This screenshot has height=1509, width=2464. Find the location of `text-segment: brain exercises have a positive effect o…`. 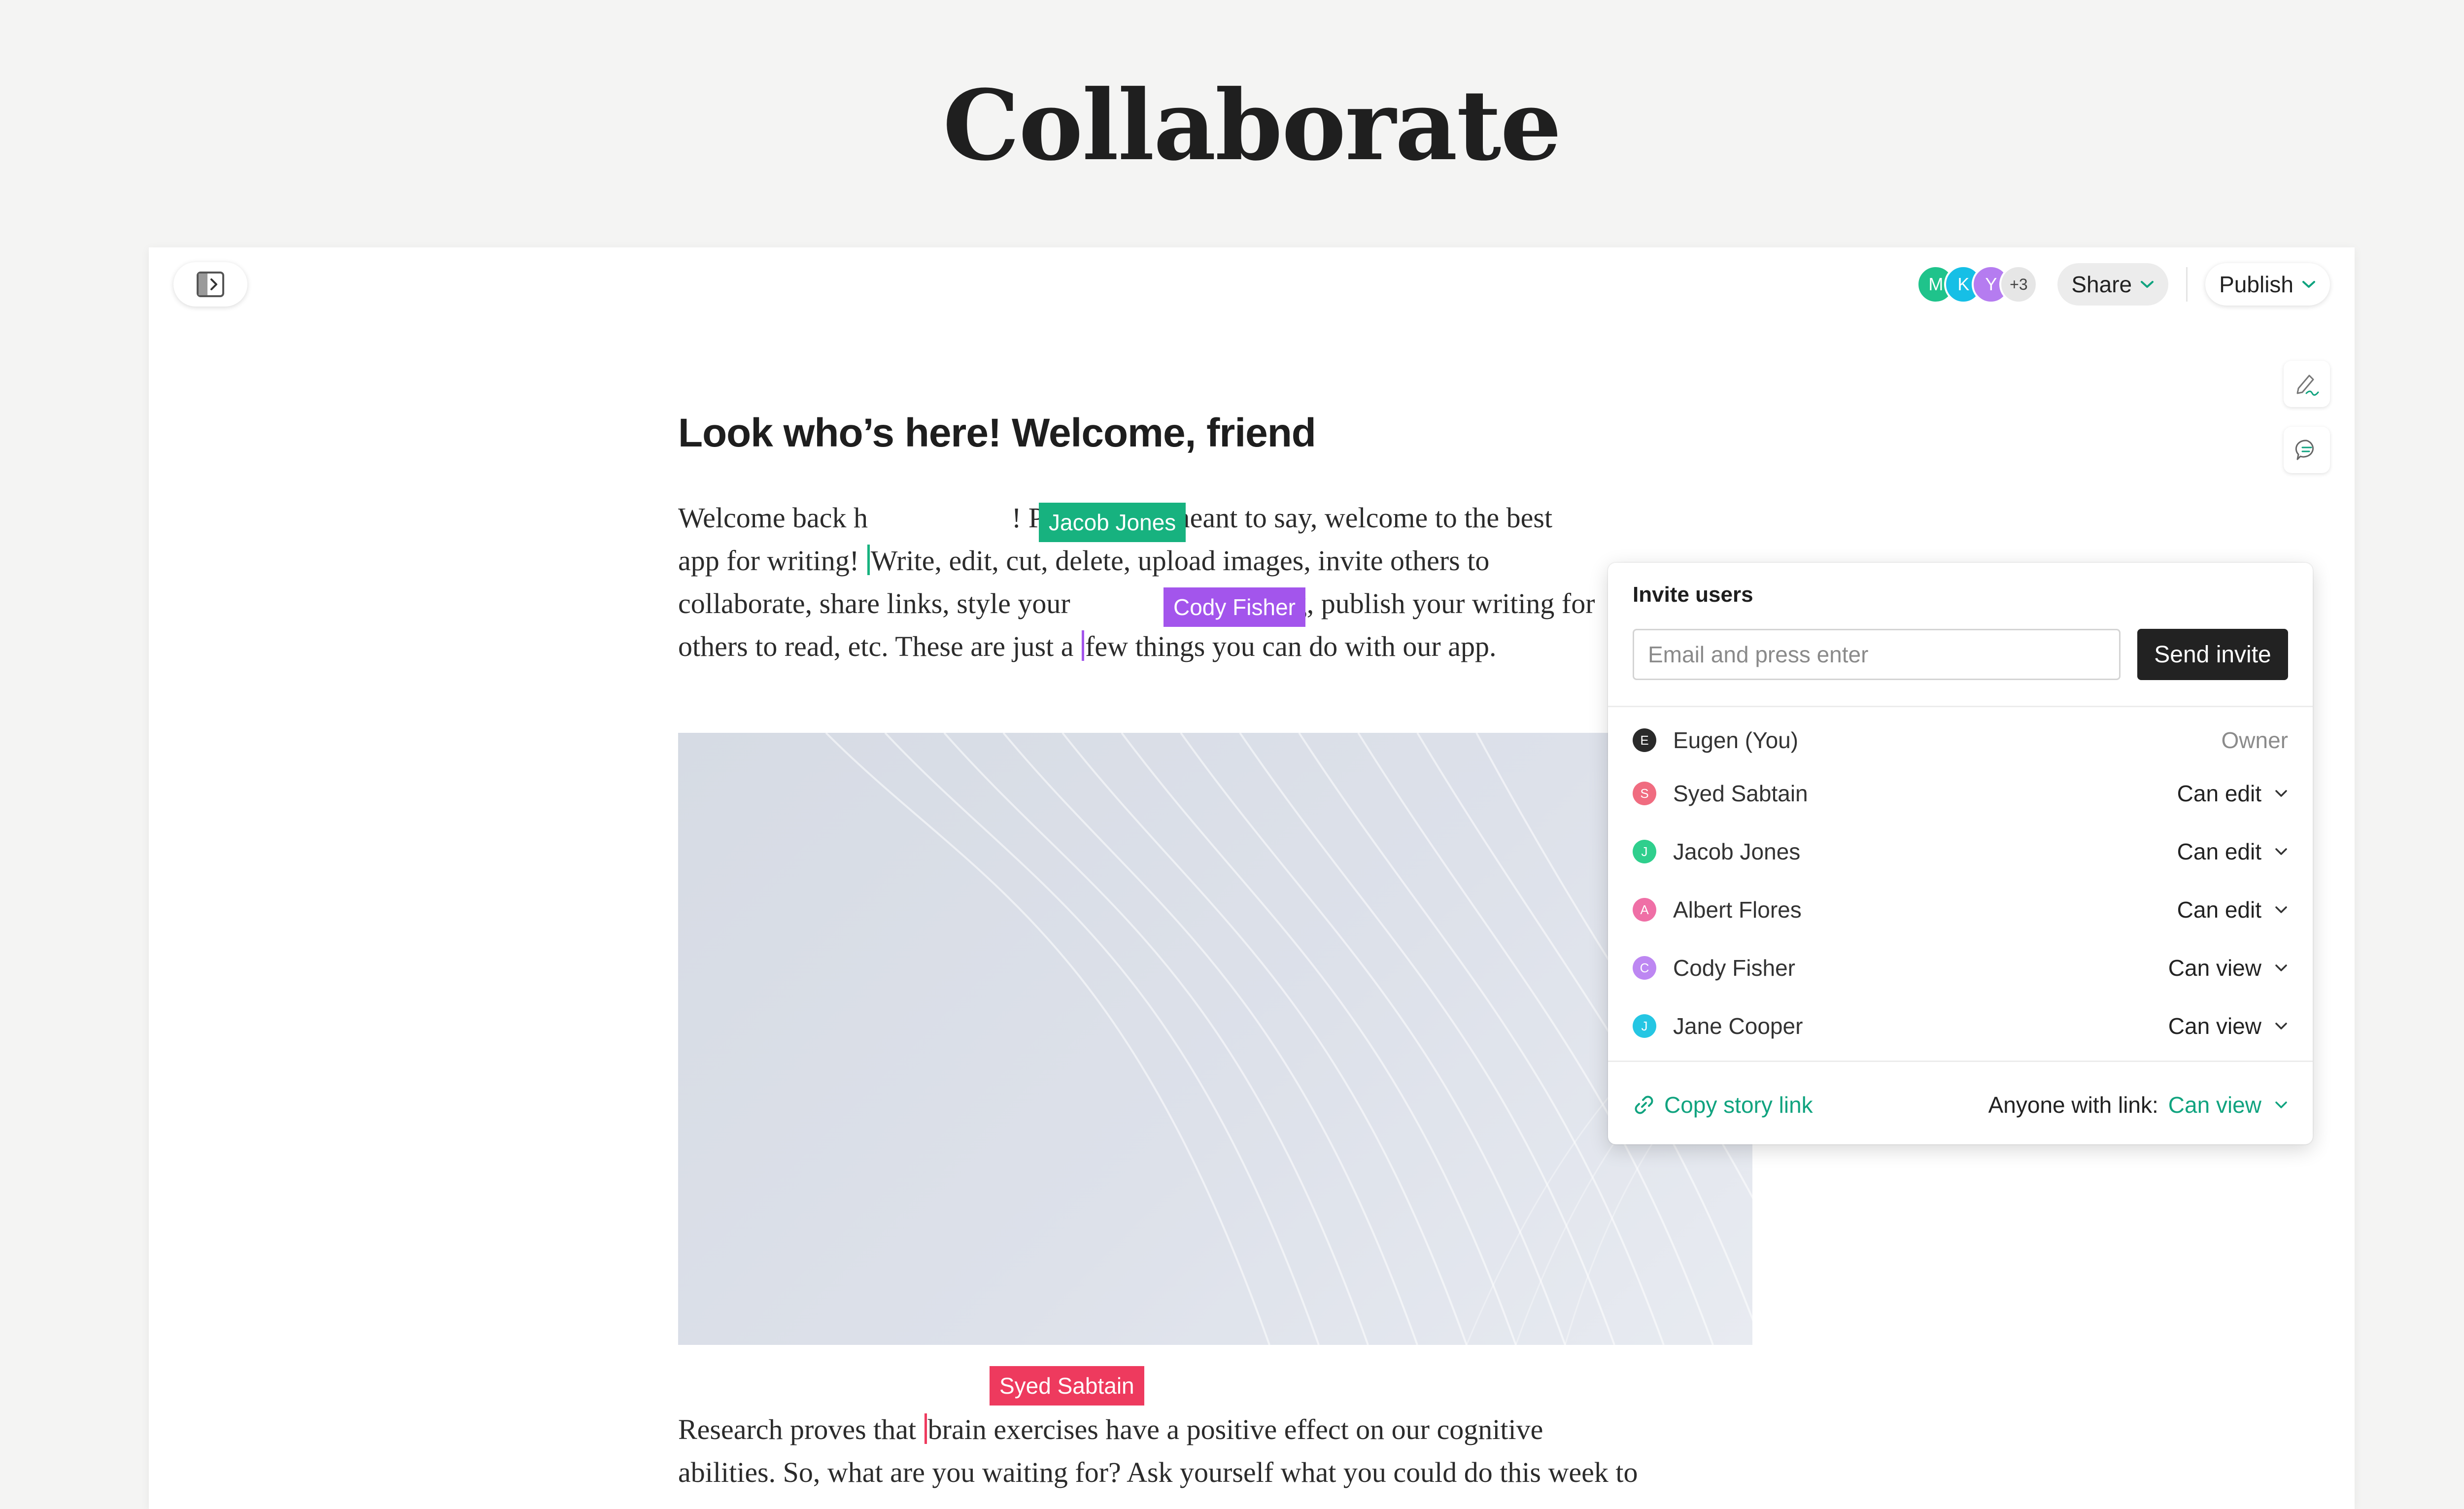

text-segment: brain exercises have a positive effect o… is located at coordinates (1235, 1429).